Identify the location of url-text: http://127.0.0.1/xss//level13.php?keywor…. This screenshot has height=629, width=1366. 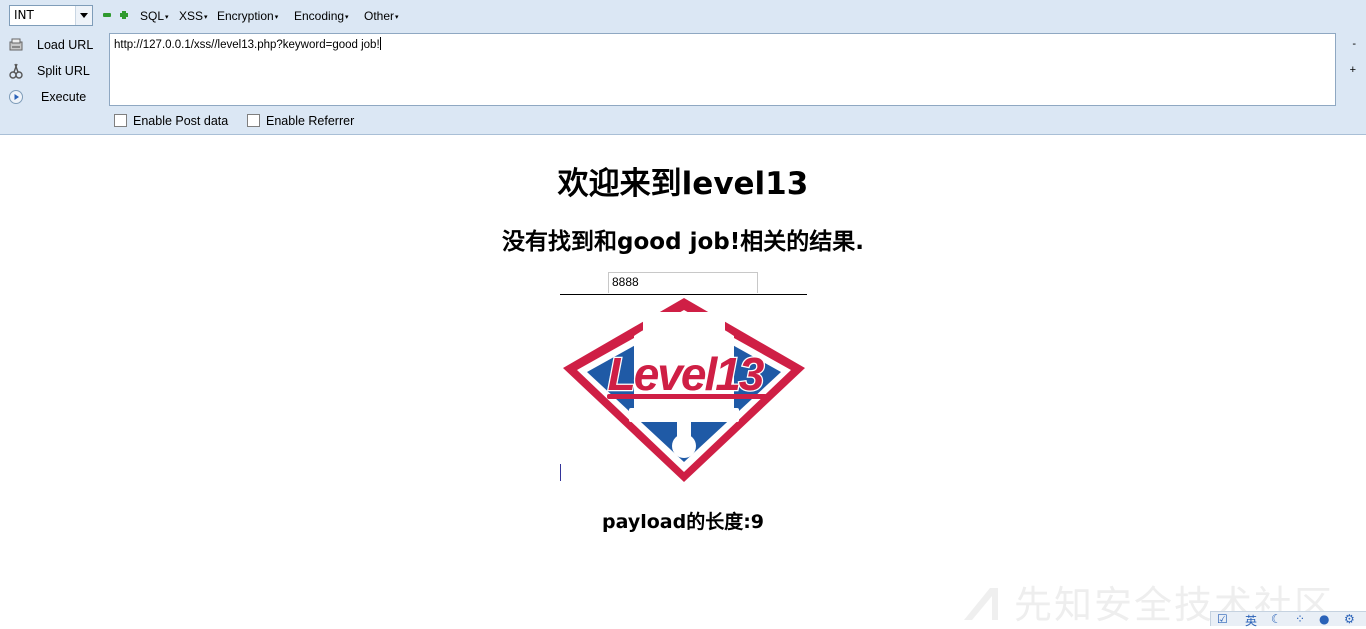
(247, 45).